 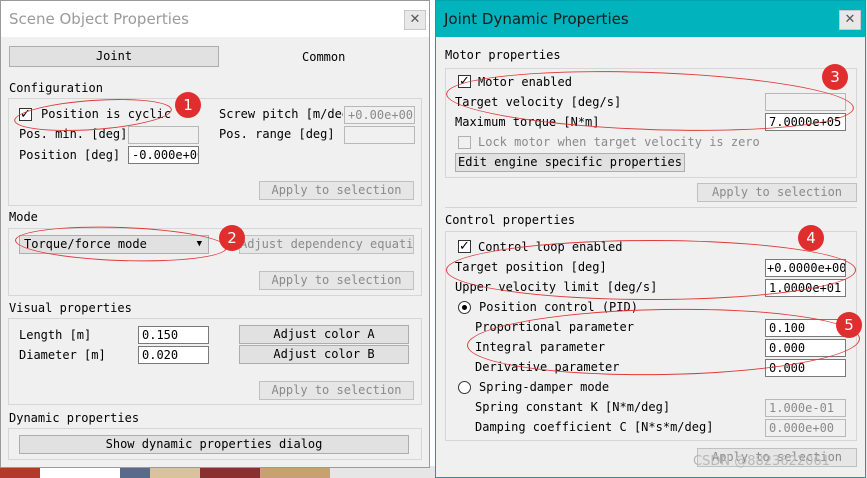 What do you see at coordinates (188, 105) in the screenshot?
I see `annotation-badge-1: 1` at bounding box center [188, 105].